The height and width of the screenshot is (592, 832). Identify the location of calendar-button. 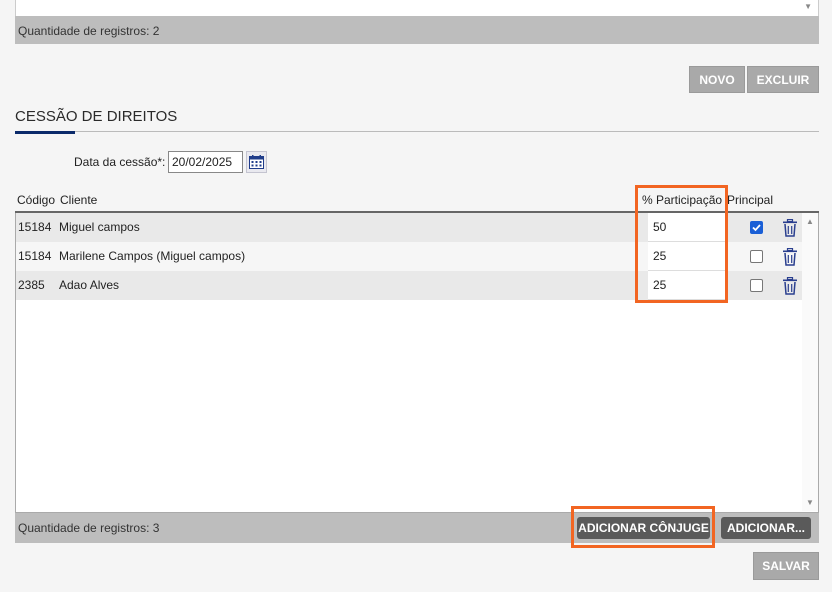
(256, 162).